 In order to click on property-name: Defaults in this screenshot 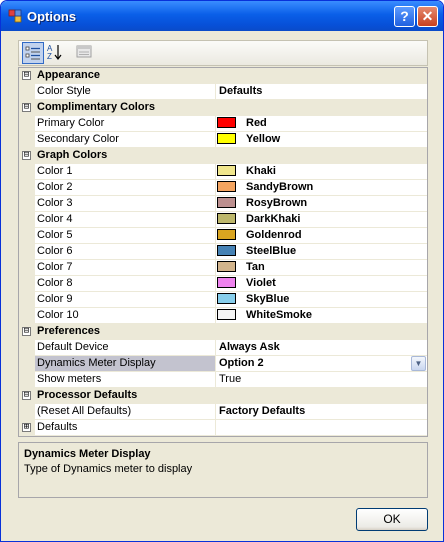, I will do `click(57, 427)`.